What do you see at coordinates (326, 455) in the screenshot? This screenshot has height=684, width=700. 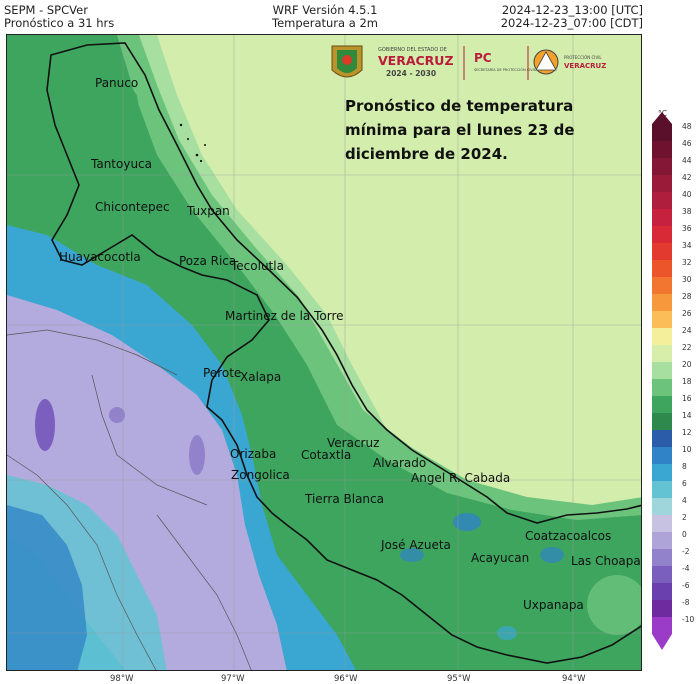 I see `place-label: Cotaxtla` at bounding box center [326, 455].